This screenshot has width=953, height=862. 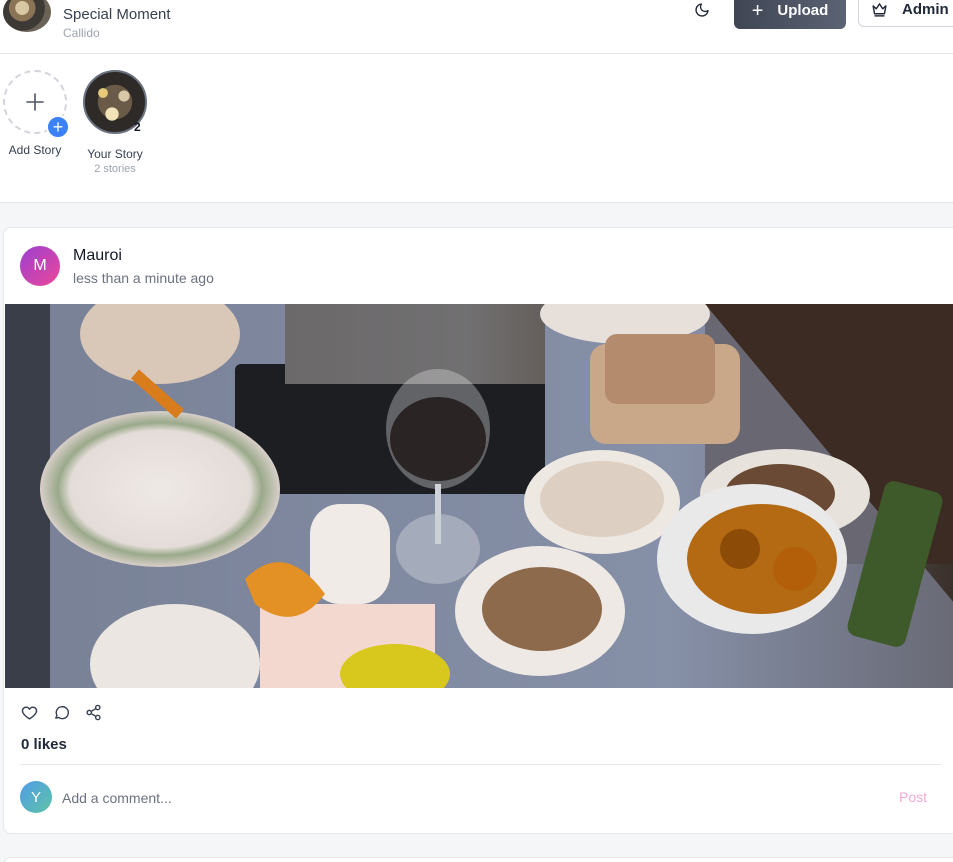 I want to click on admin-button: Admin, so click(x=905, y=13).